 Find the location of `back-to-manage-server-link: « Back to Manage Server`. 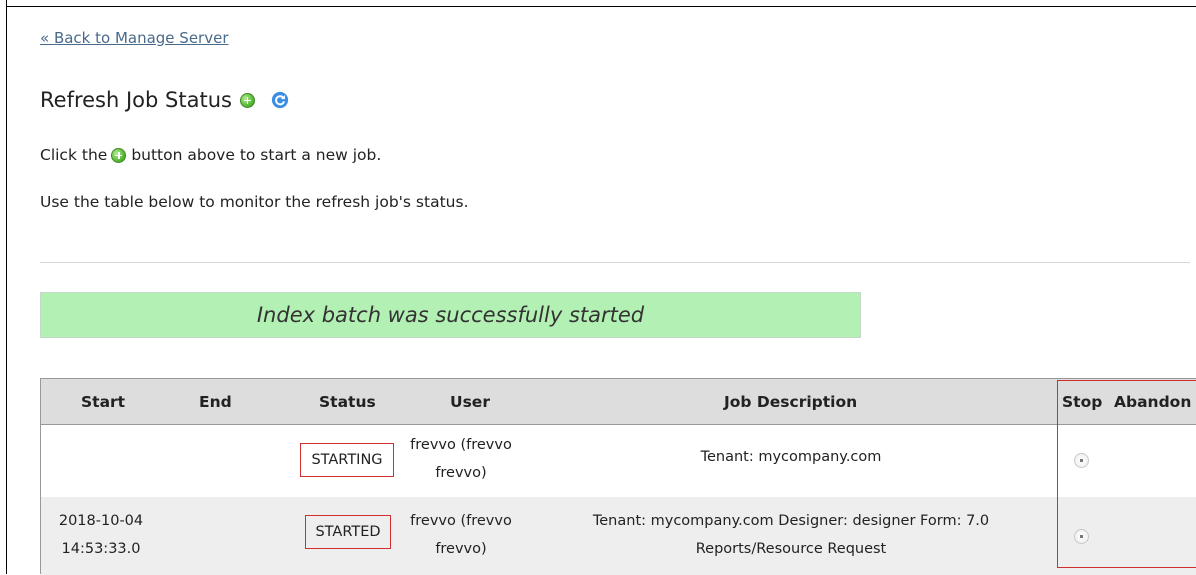

back-to-manage-server-link: « Back to Manage Server is located at coordinates (134, 38).